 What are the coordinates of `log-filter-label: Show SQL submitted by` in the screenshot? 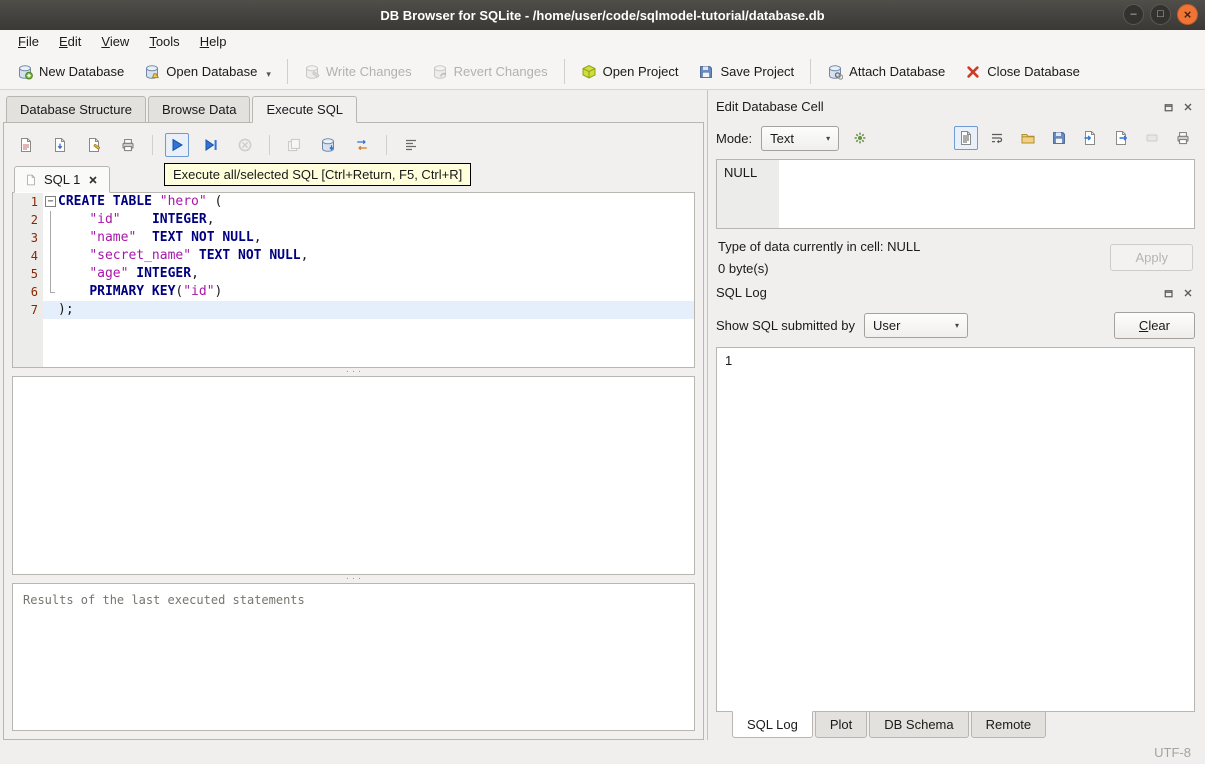 It's located at (785, 325).